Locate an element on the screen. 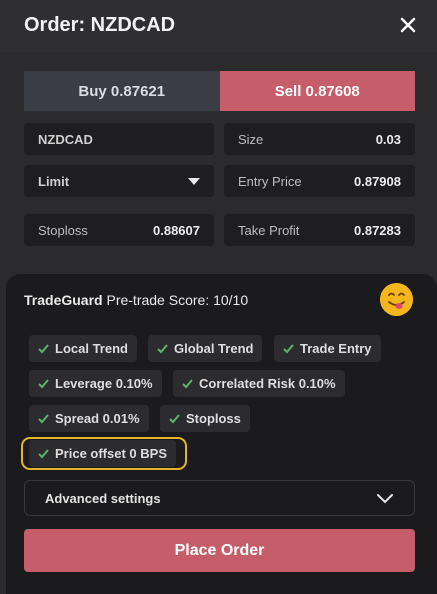 Image resolution: width=437 pixels, height=594 pixels. symbol-field: NZDCAD is located at coordinates (119, 139).